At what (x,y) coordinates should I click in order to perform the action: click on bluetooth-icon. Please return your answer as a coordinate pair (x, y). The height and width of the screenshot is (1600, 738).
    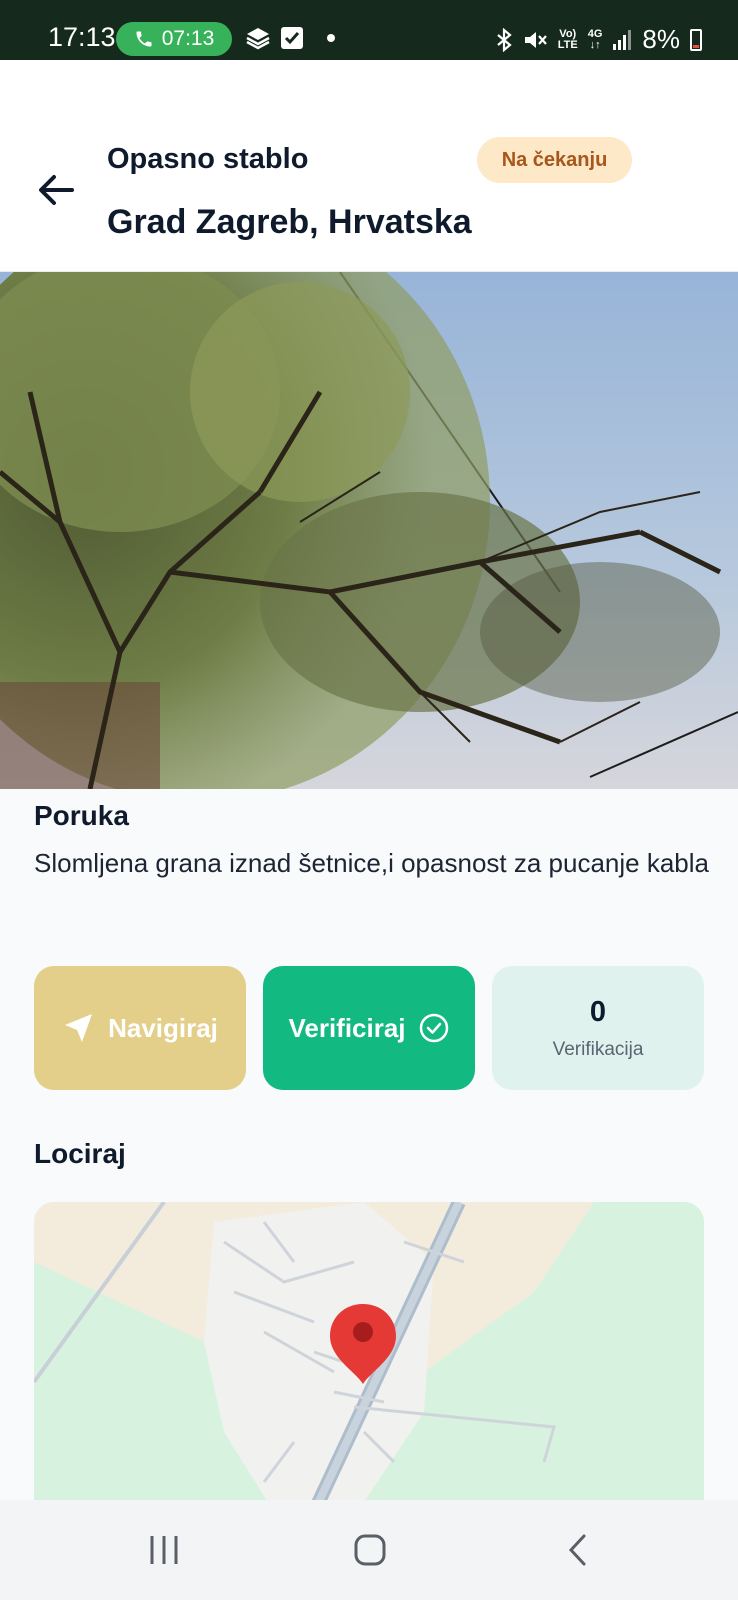
    Looking at the image, I should click on (504, 39).